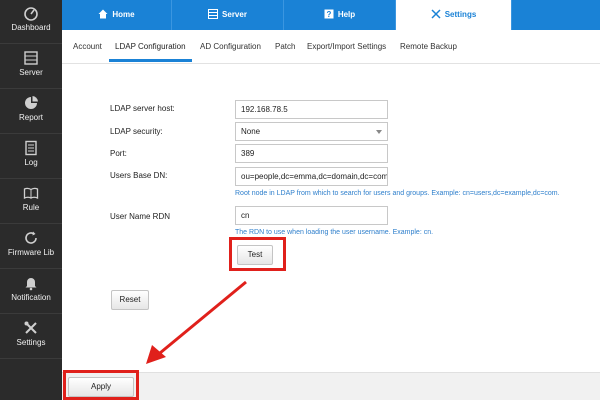  Describe the element at coordinates (156, 354) in the screenshot. I see `arrow-head` at that location.